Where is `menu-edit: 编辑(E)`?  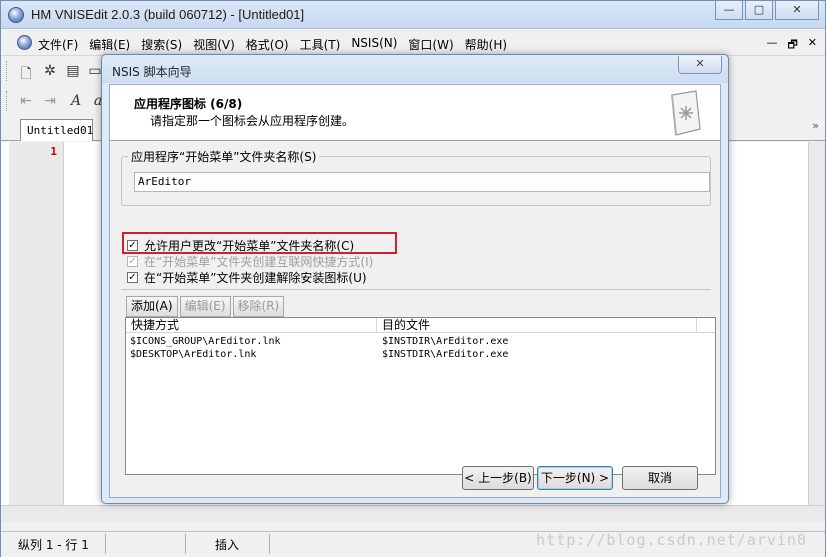
menu-edit: 编辑(E) is located at coordinates (109, 44).